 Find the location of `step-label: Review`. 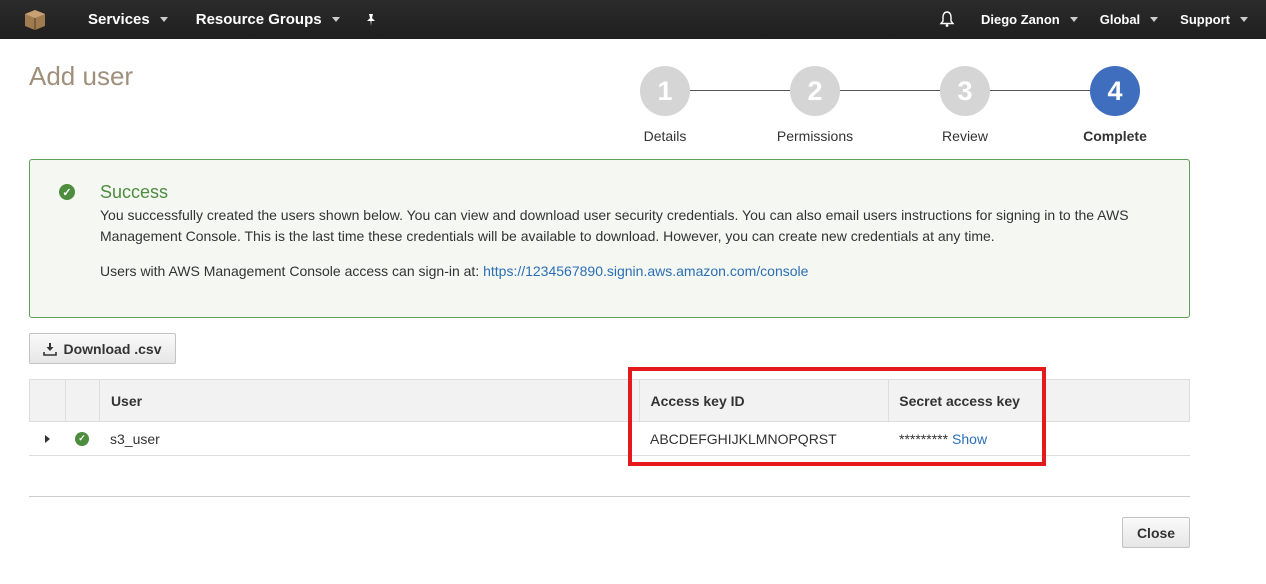

step-label: Review is located at coordinates (965, 136).